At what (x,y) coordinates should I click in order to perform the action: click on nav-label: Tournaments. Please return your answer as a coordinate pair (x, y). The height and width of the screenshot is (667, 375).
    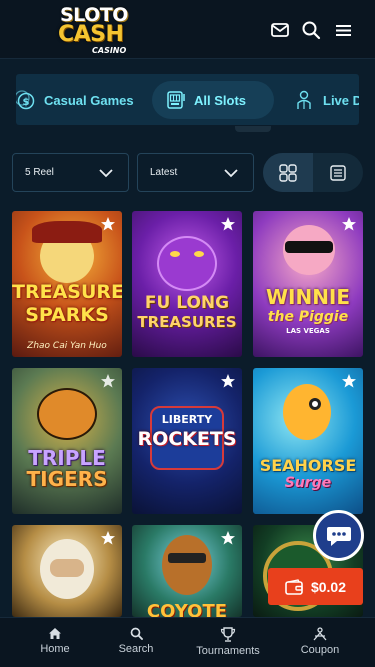
    Looking at the image, I should click on (228, 651).